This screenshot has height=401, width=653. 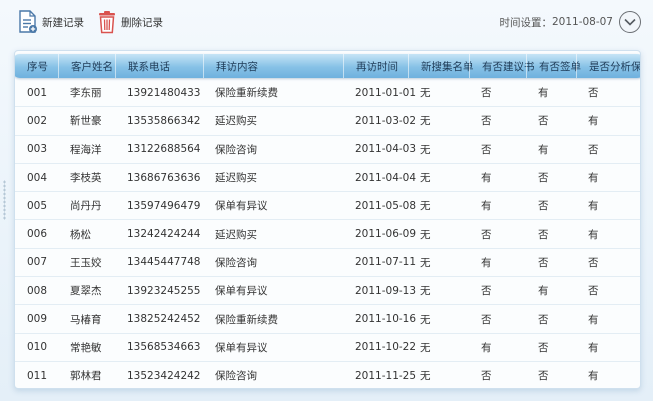 What do you see at coordinates (386, 319) in the screenshot?
I see `table-cell: 2011-10-16` at bounding box center [386, 319].